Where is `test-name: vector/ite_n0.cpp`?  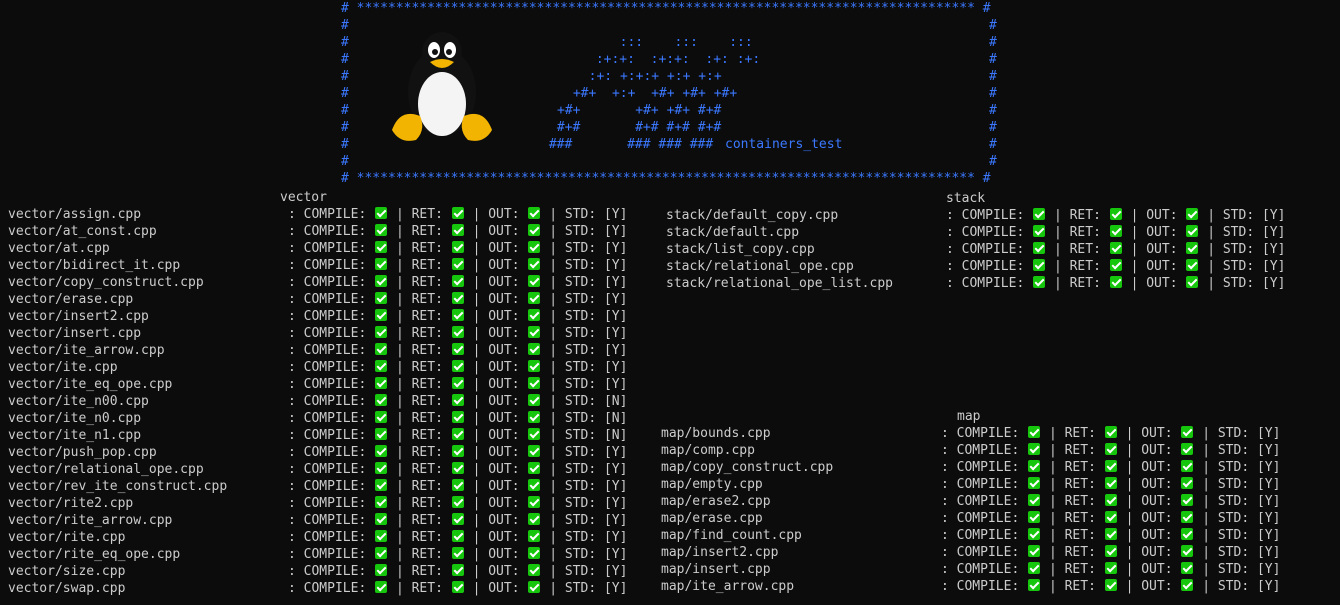
test-name: vector/ite_n0.cpp is located at coordinates (75, 418).